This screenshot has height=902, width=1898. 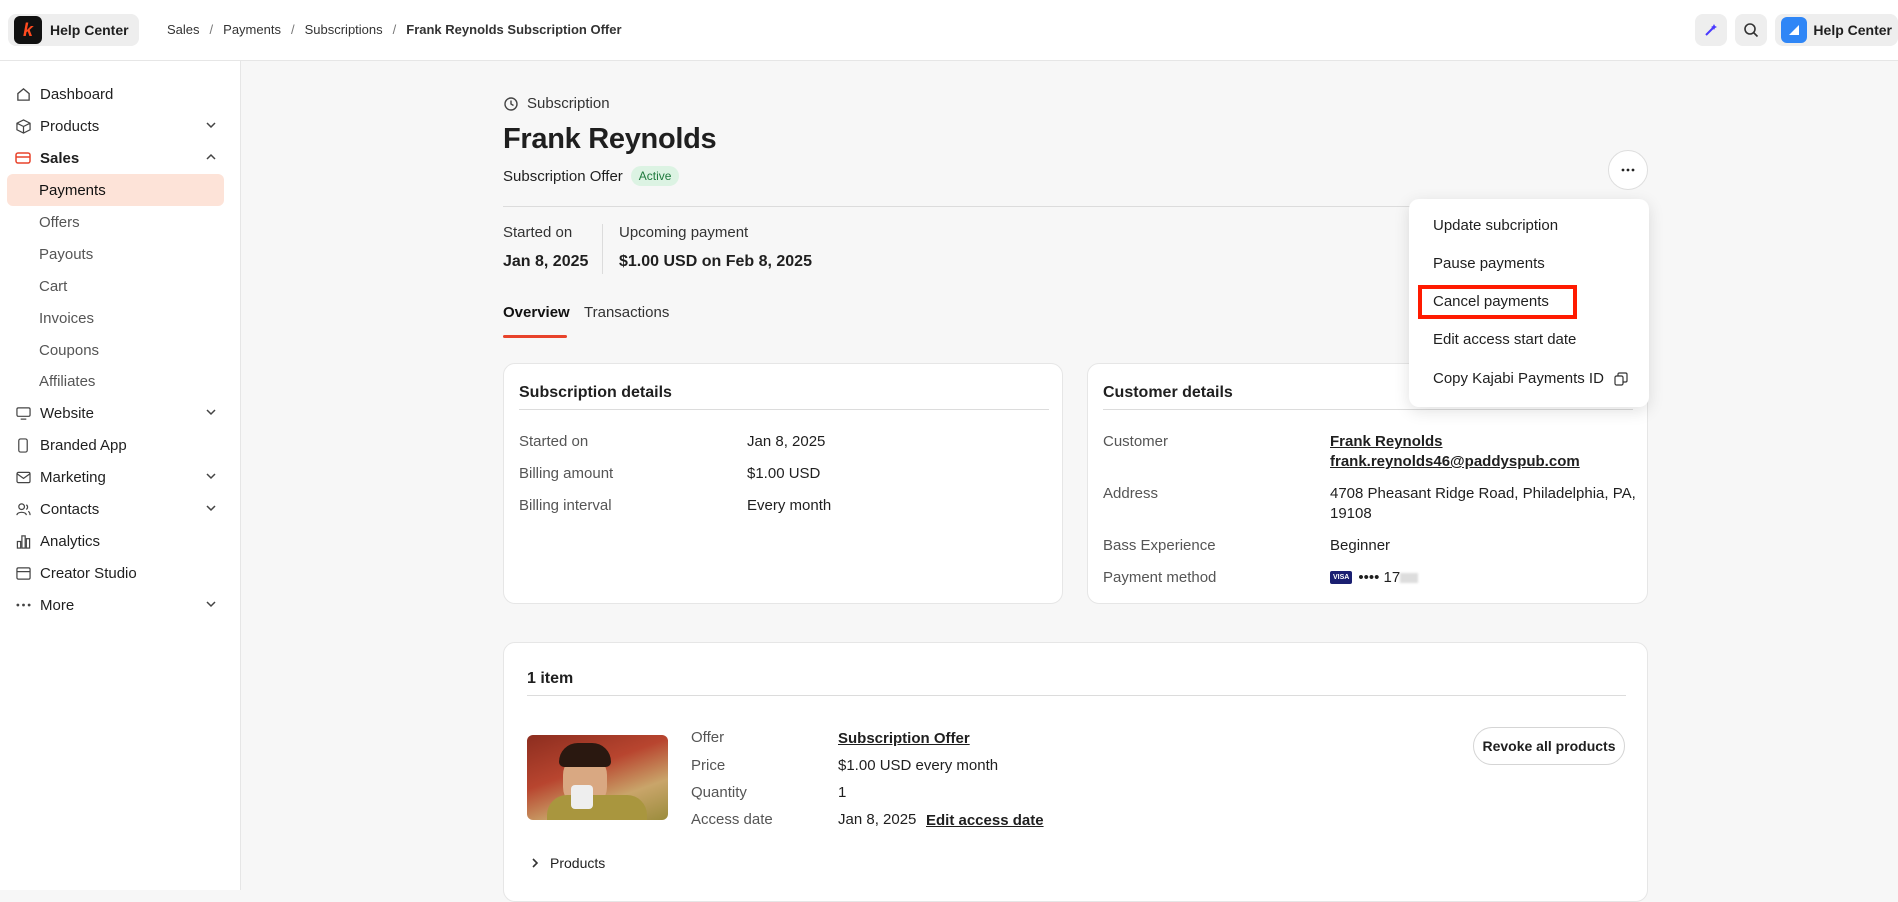 What do you see at coordinates (66, 254) in the screenshot?
I see `sidebar-item-label: Payouts` at bounding box center [66, 254].